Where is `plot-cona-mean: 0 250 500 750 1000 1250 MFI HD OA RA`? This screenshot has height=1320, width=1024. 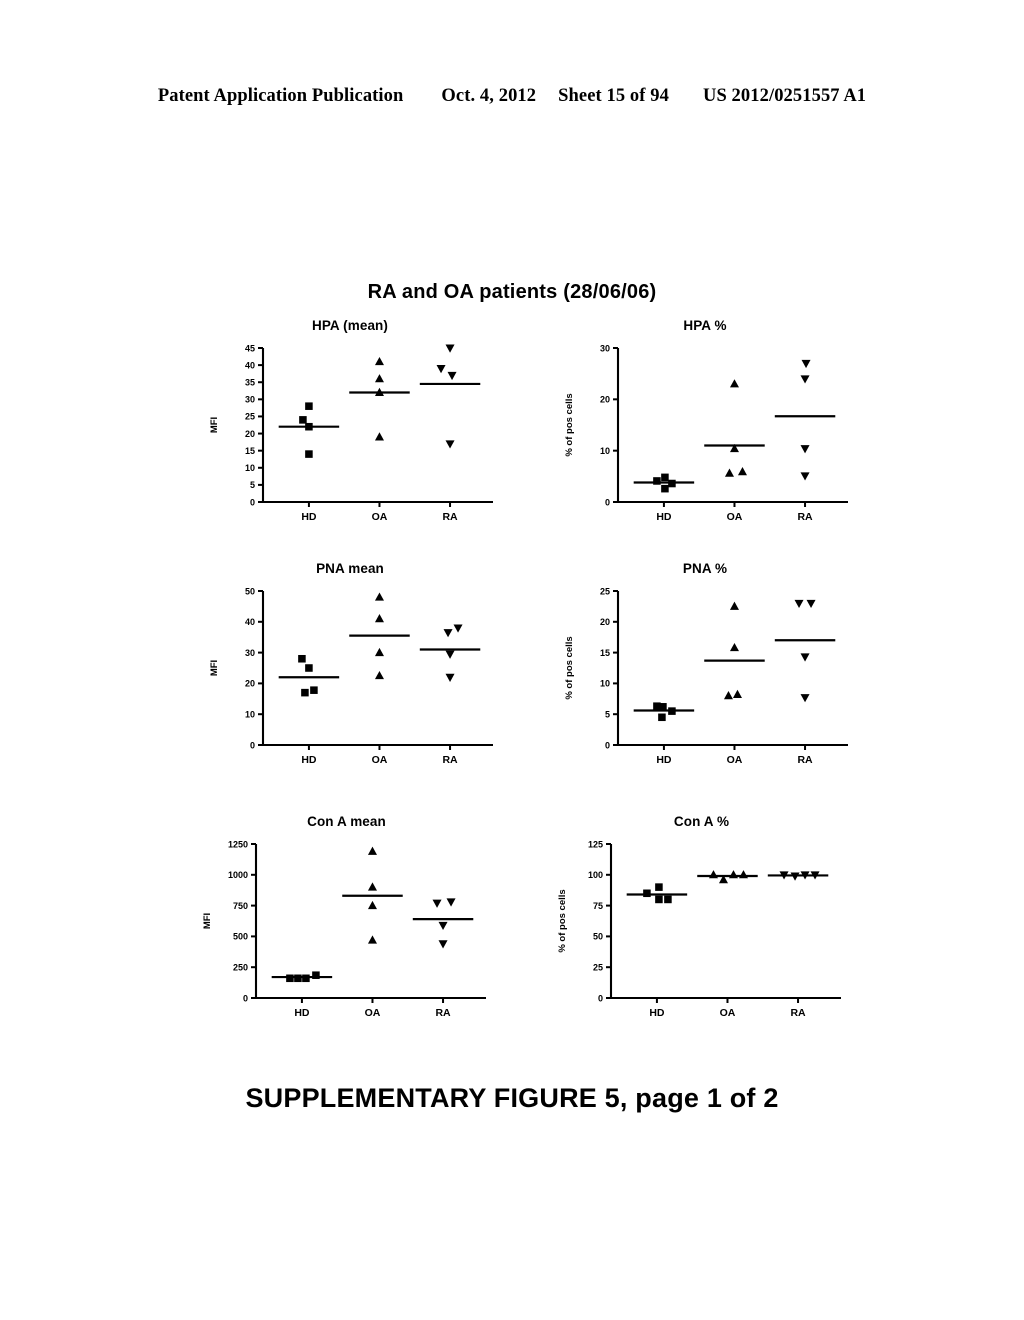
plot-cona-mean: 0 250 500 750 1000 1250 MFI HD OA RA is located at coordinates (346, 934).